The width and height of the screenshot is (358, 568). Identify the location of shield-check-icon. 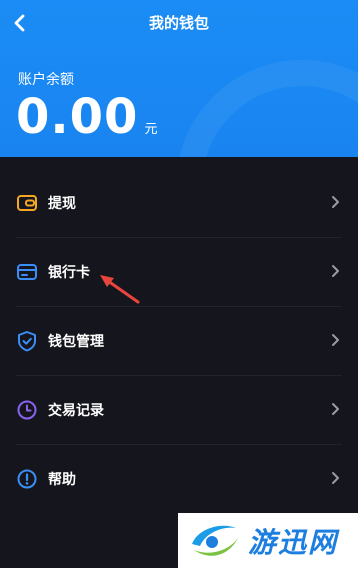
(27, 341).